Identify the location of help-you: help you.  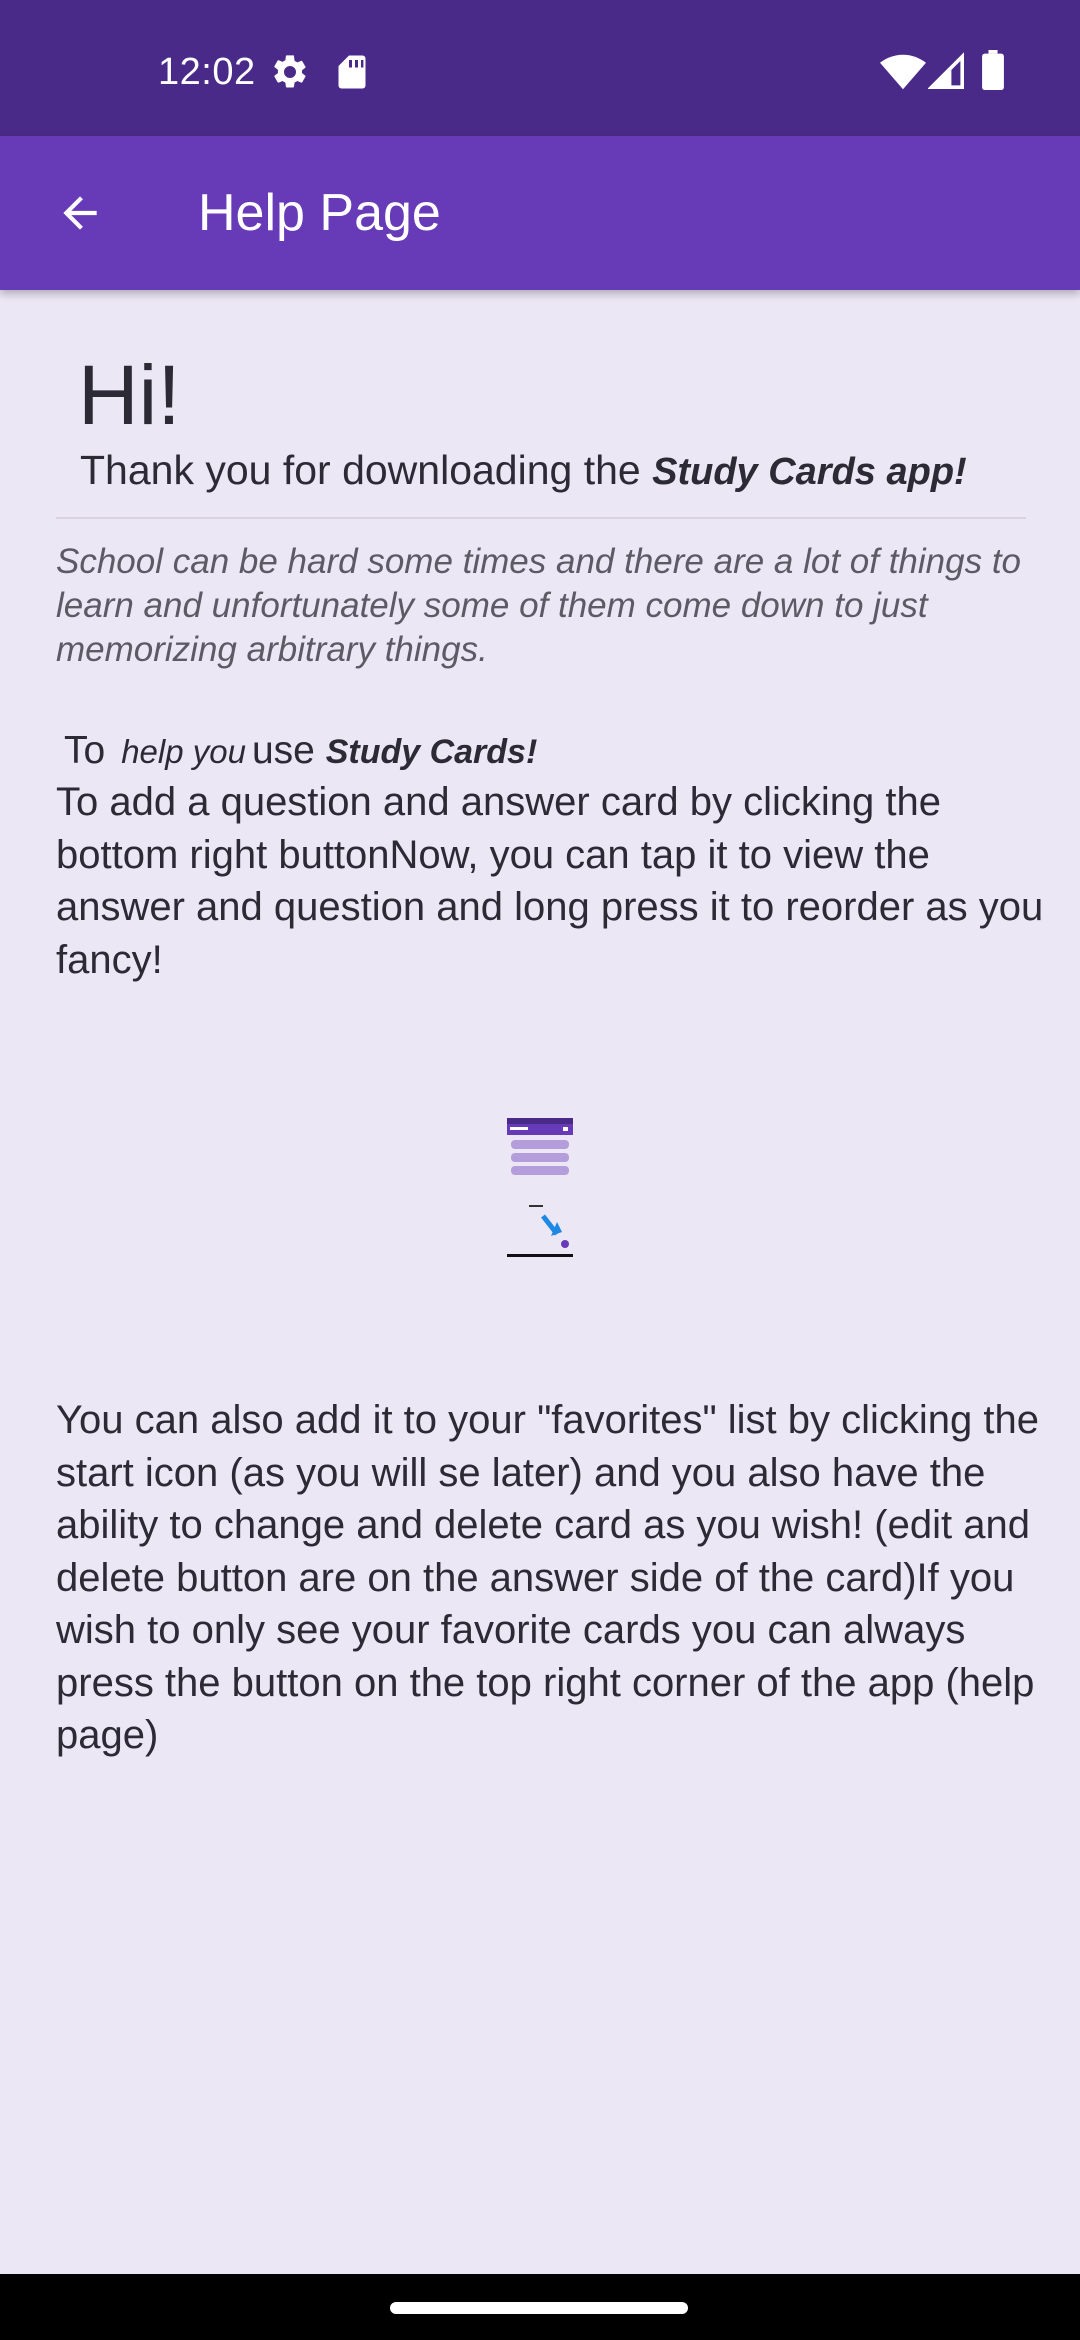
(183, 751).